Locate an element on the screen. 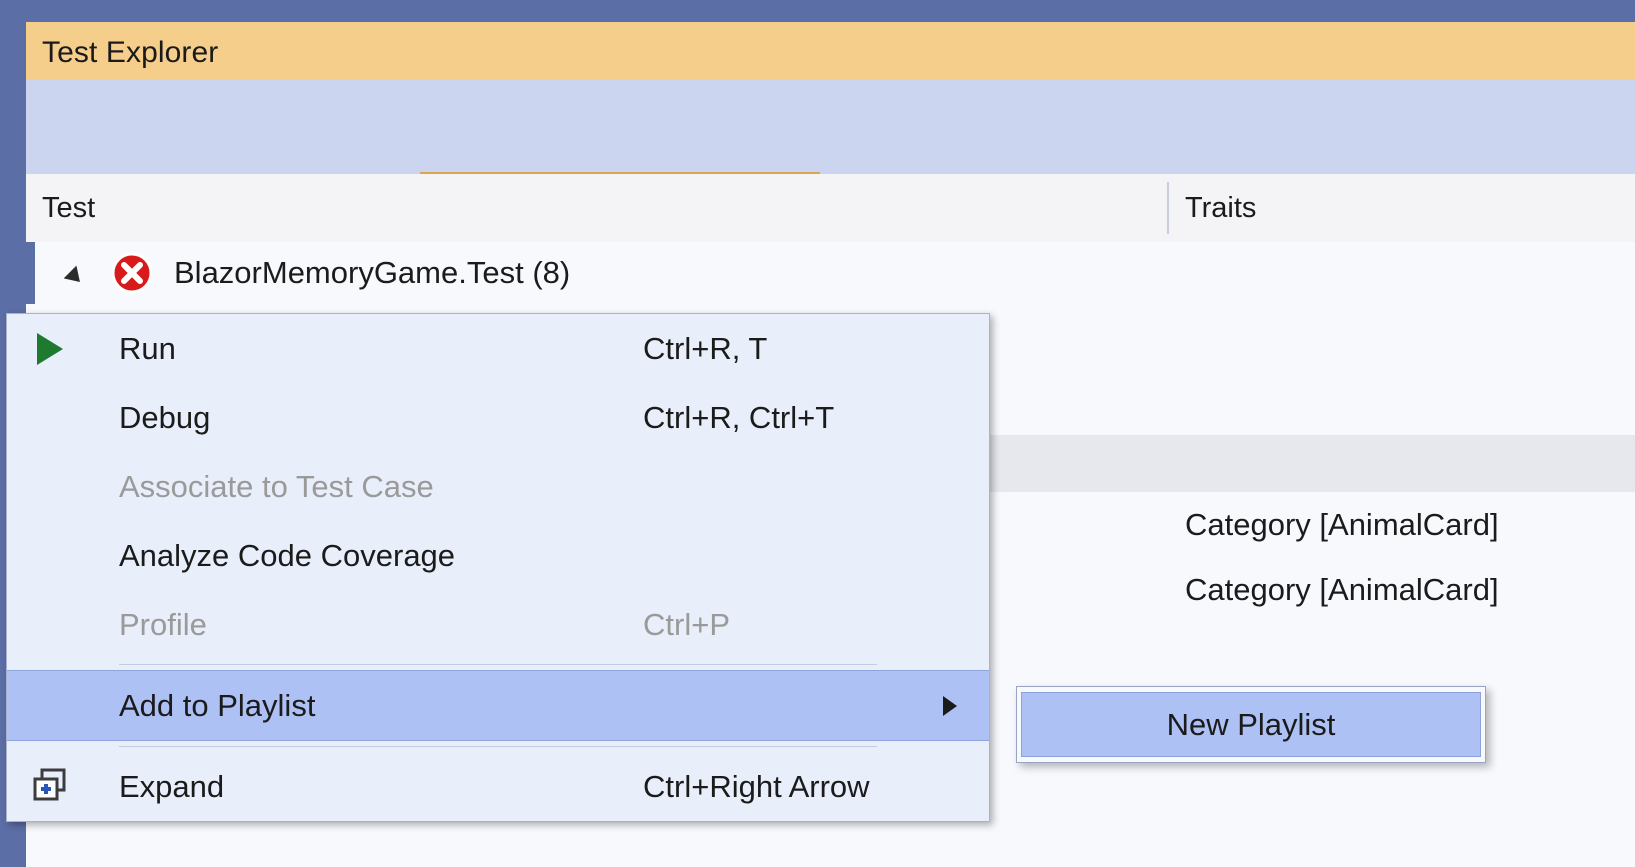 The height and width of the screenshot is (867, 1635). submenu-new-playlist-label: New Playlist is located at coordinates (1251, 724).